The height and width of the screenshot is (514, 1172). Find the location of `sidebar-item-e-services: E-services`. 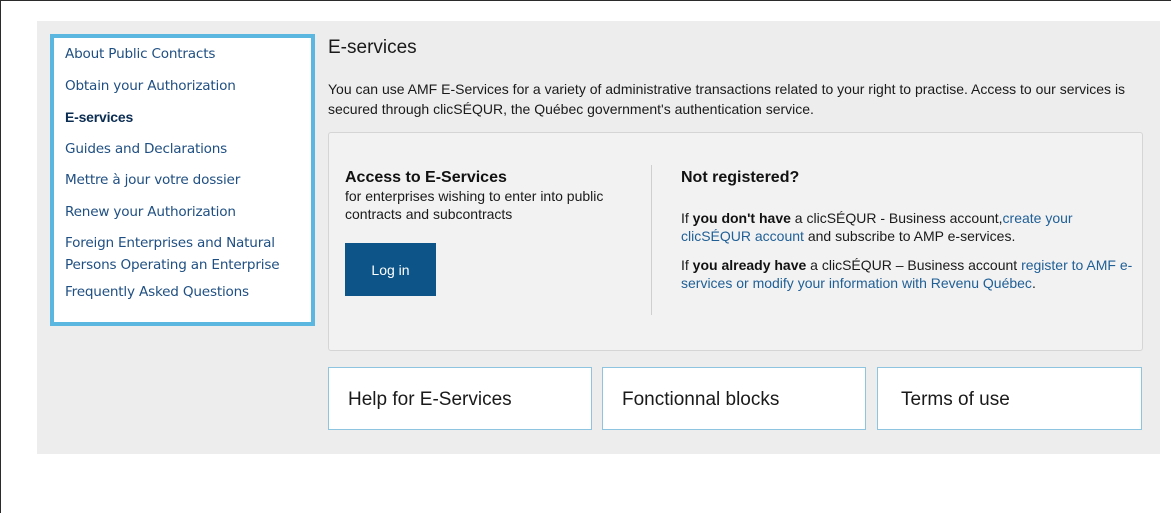

sidebar-item-e-services: E-services is located at coordinates (188, 117).